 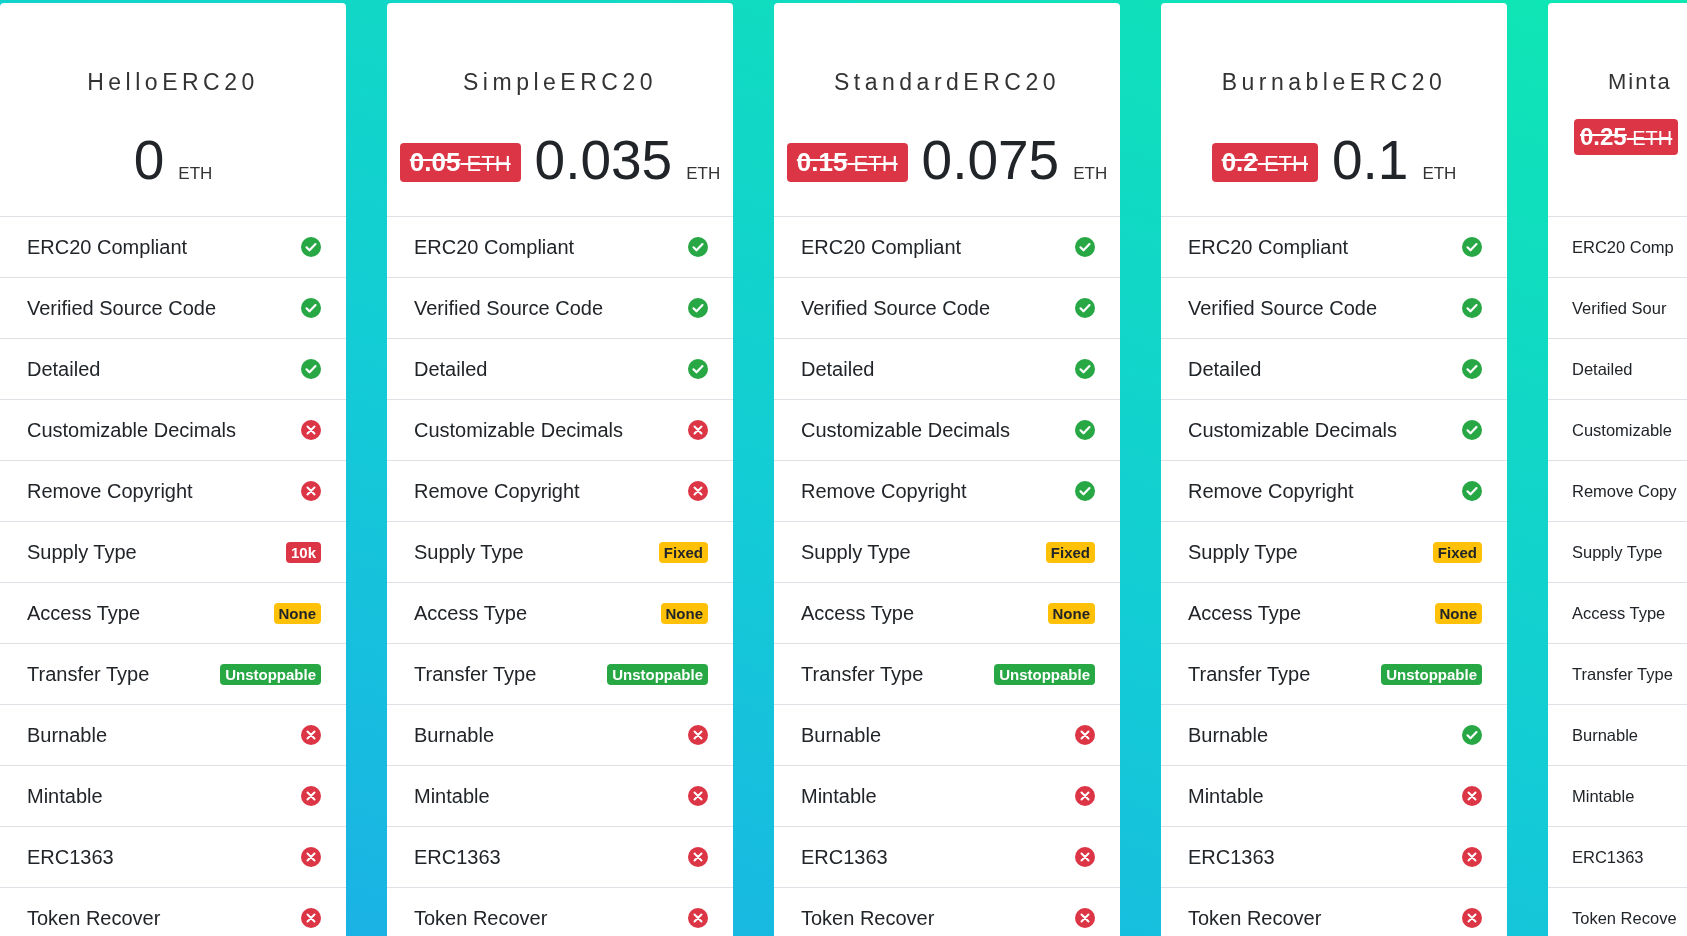 What do you see at coordinates (303, 552) in the screenshot?
I see `feature-badge: 10k` at bounding box center [303, 552].